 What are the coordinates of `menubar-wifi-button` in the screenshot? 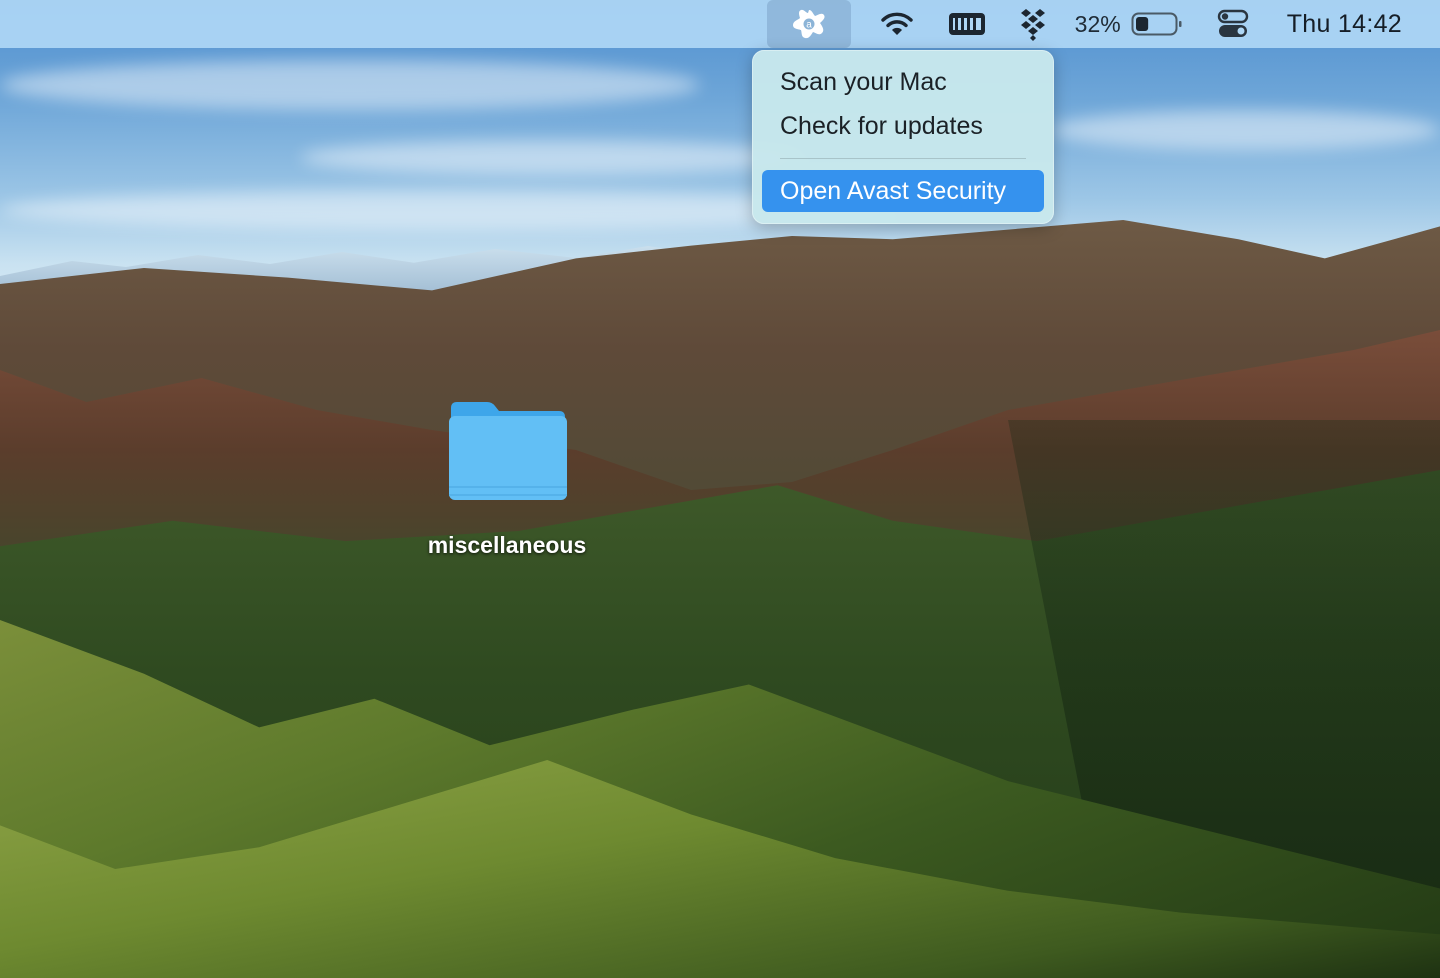 It's located at (897, 24).